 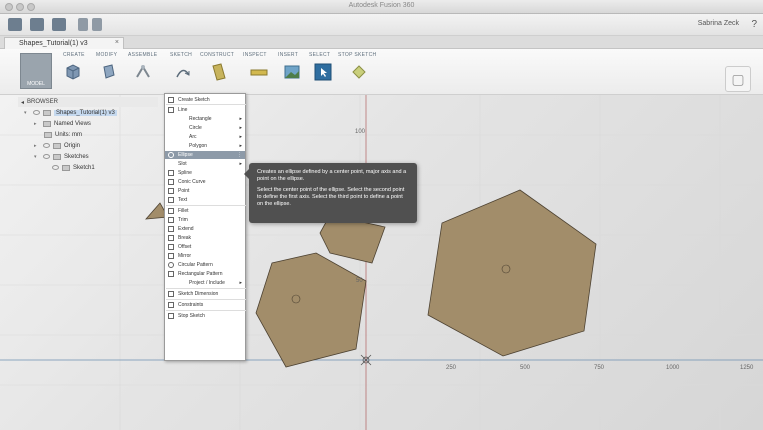 What do you see at coordinates (599, 368) in the screenshot?
I see `x-axis-label: 750` at bounding box center [599, 368].